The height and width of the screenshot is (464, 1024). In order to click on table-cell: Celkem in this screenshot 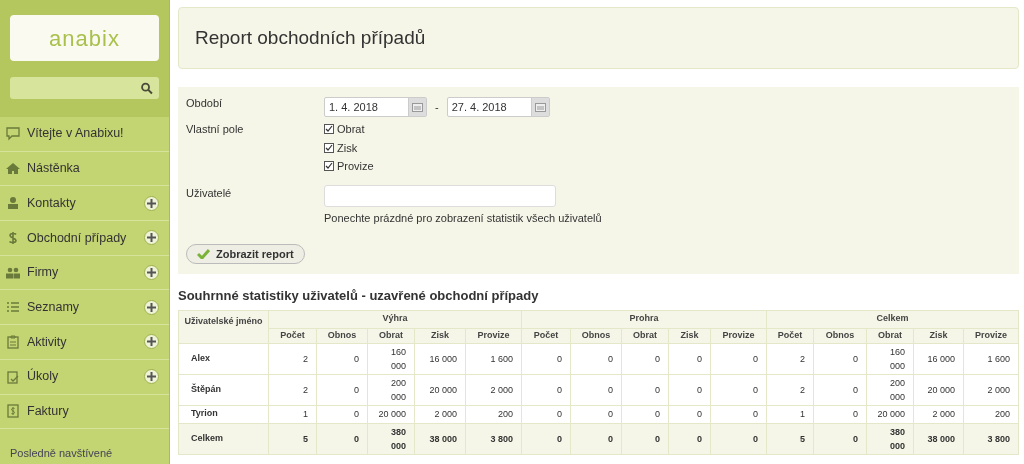, I will do `click(223, 438)`.